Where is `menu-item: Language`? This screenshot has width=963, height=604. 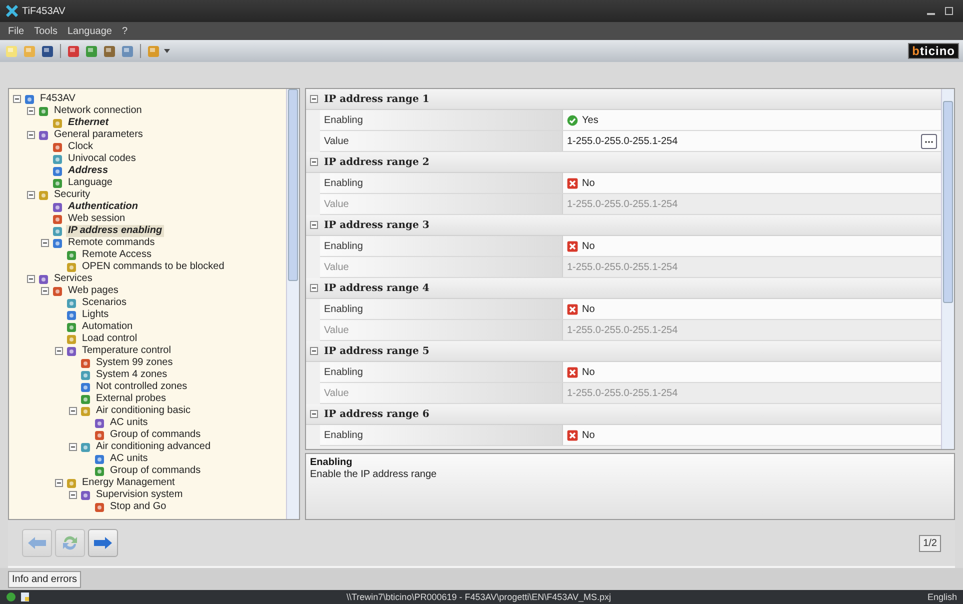 menu-item: Language is located at coordinates (89, 31).